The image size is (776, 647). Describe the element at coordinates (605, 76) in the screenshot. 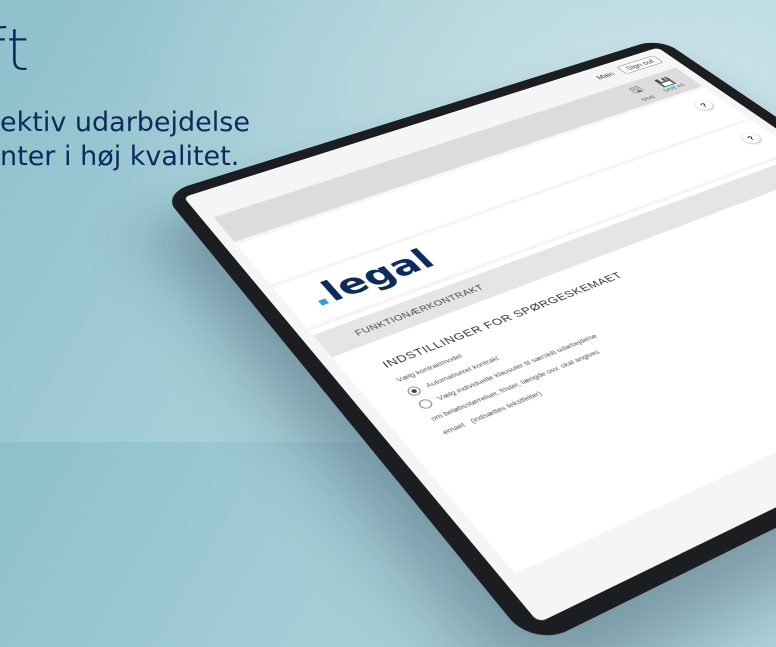

I see `nav-main-link: Main` at that location.